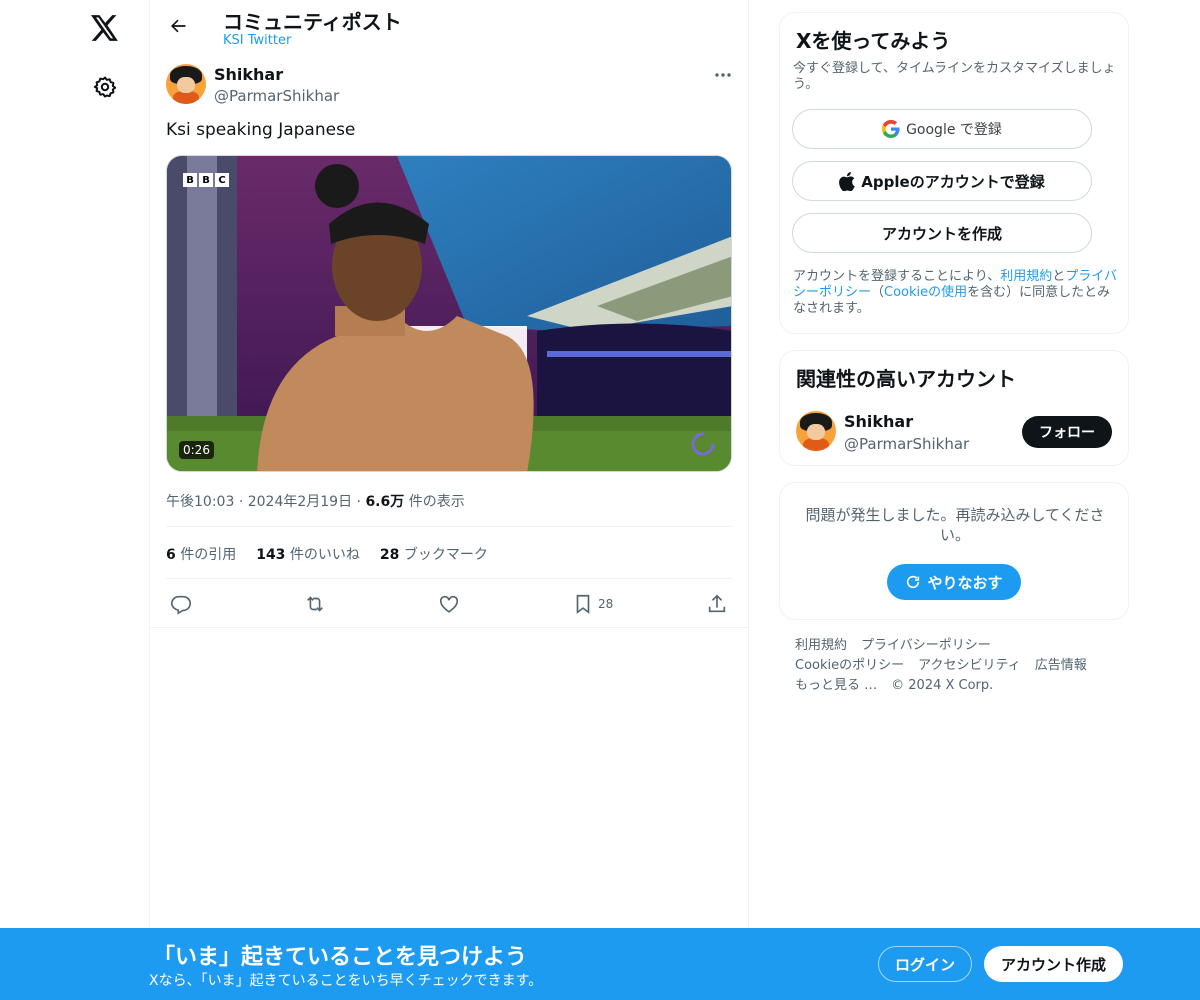 Image resolution: width=1200 pixels, height=1000 pixels. What do you see at coordinates (1067, 432) in the screenshot?
I see `follow-button: フォロー` at bounding box center [1067, 432].